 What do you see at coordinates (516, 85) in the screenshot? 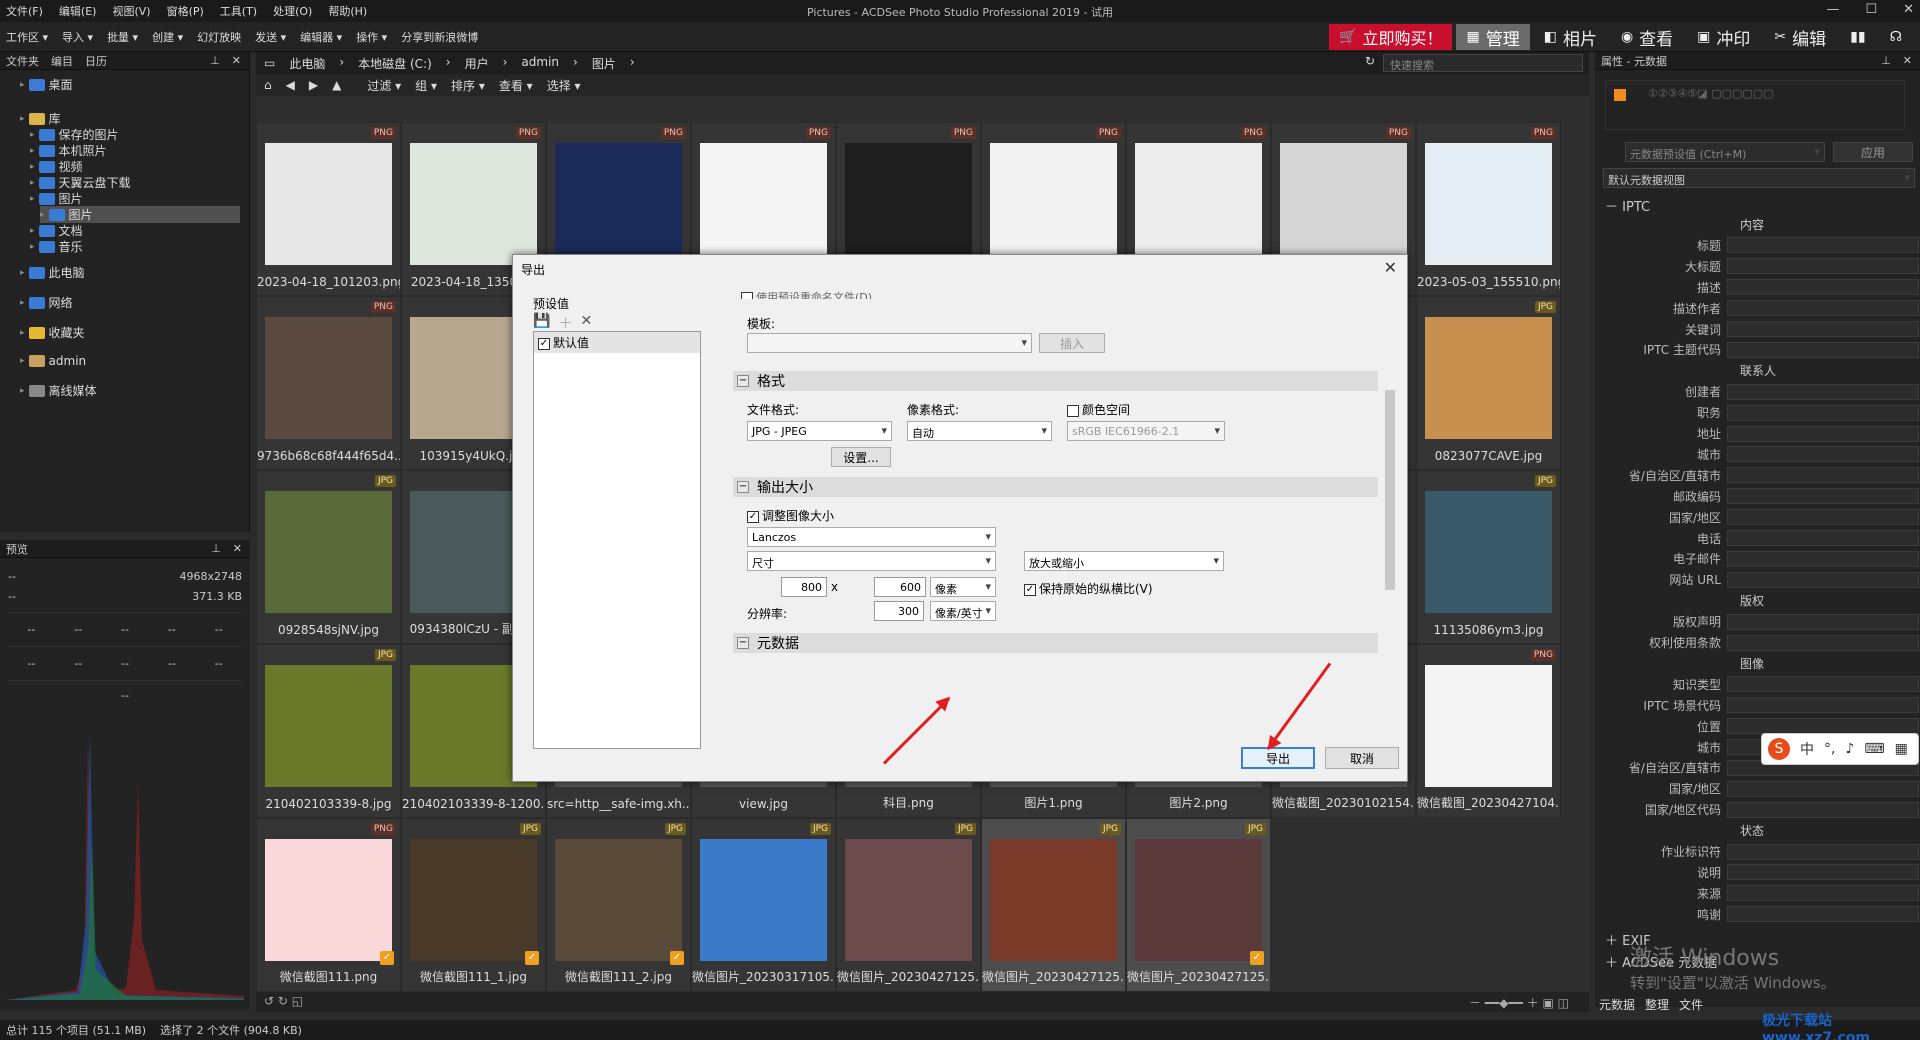
I see `filter-menu: 查看 ▾` at bounding box center [516, 85].